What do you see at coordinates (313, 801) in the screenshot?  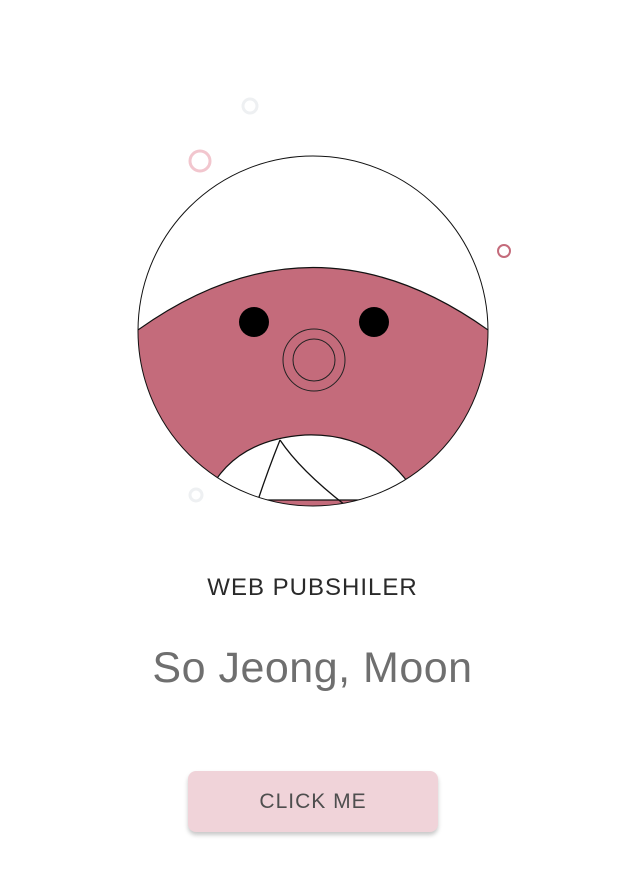 I see `click-me-button: CLICK ME` at bounding box center [313, 801].